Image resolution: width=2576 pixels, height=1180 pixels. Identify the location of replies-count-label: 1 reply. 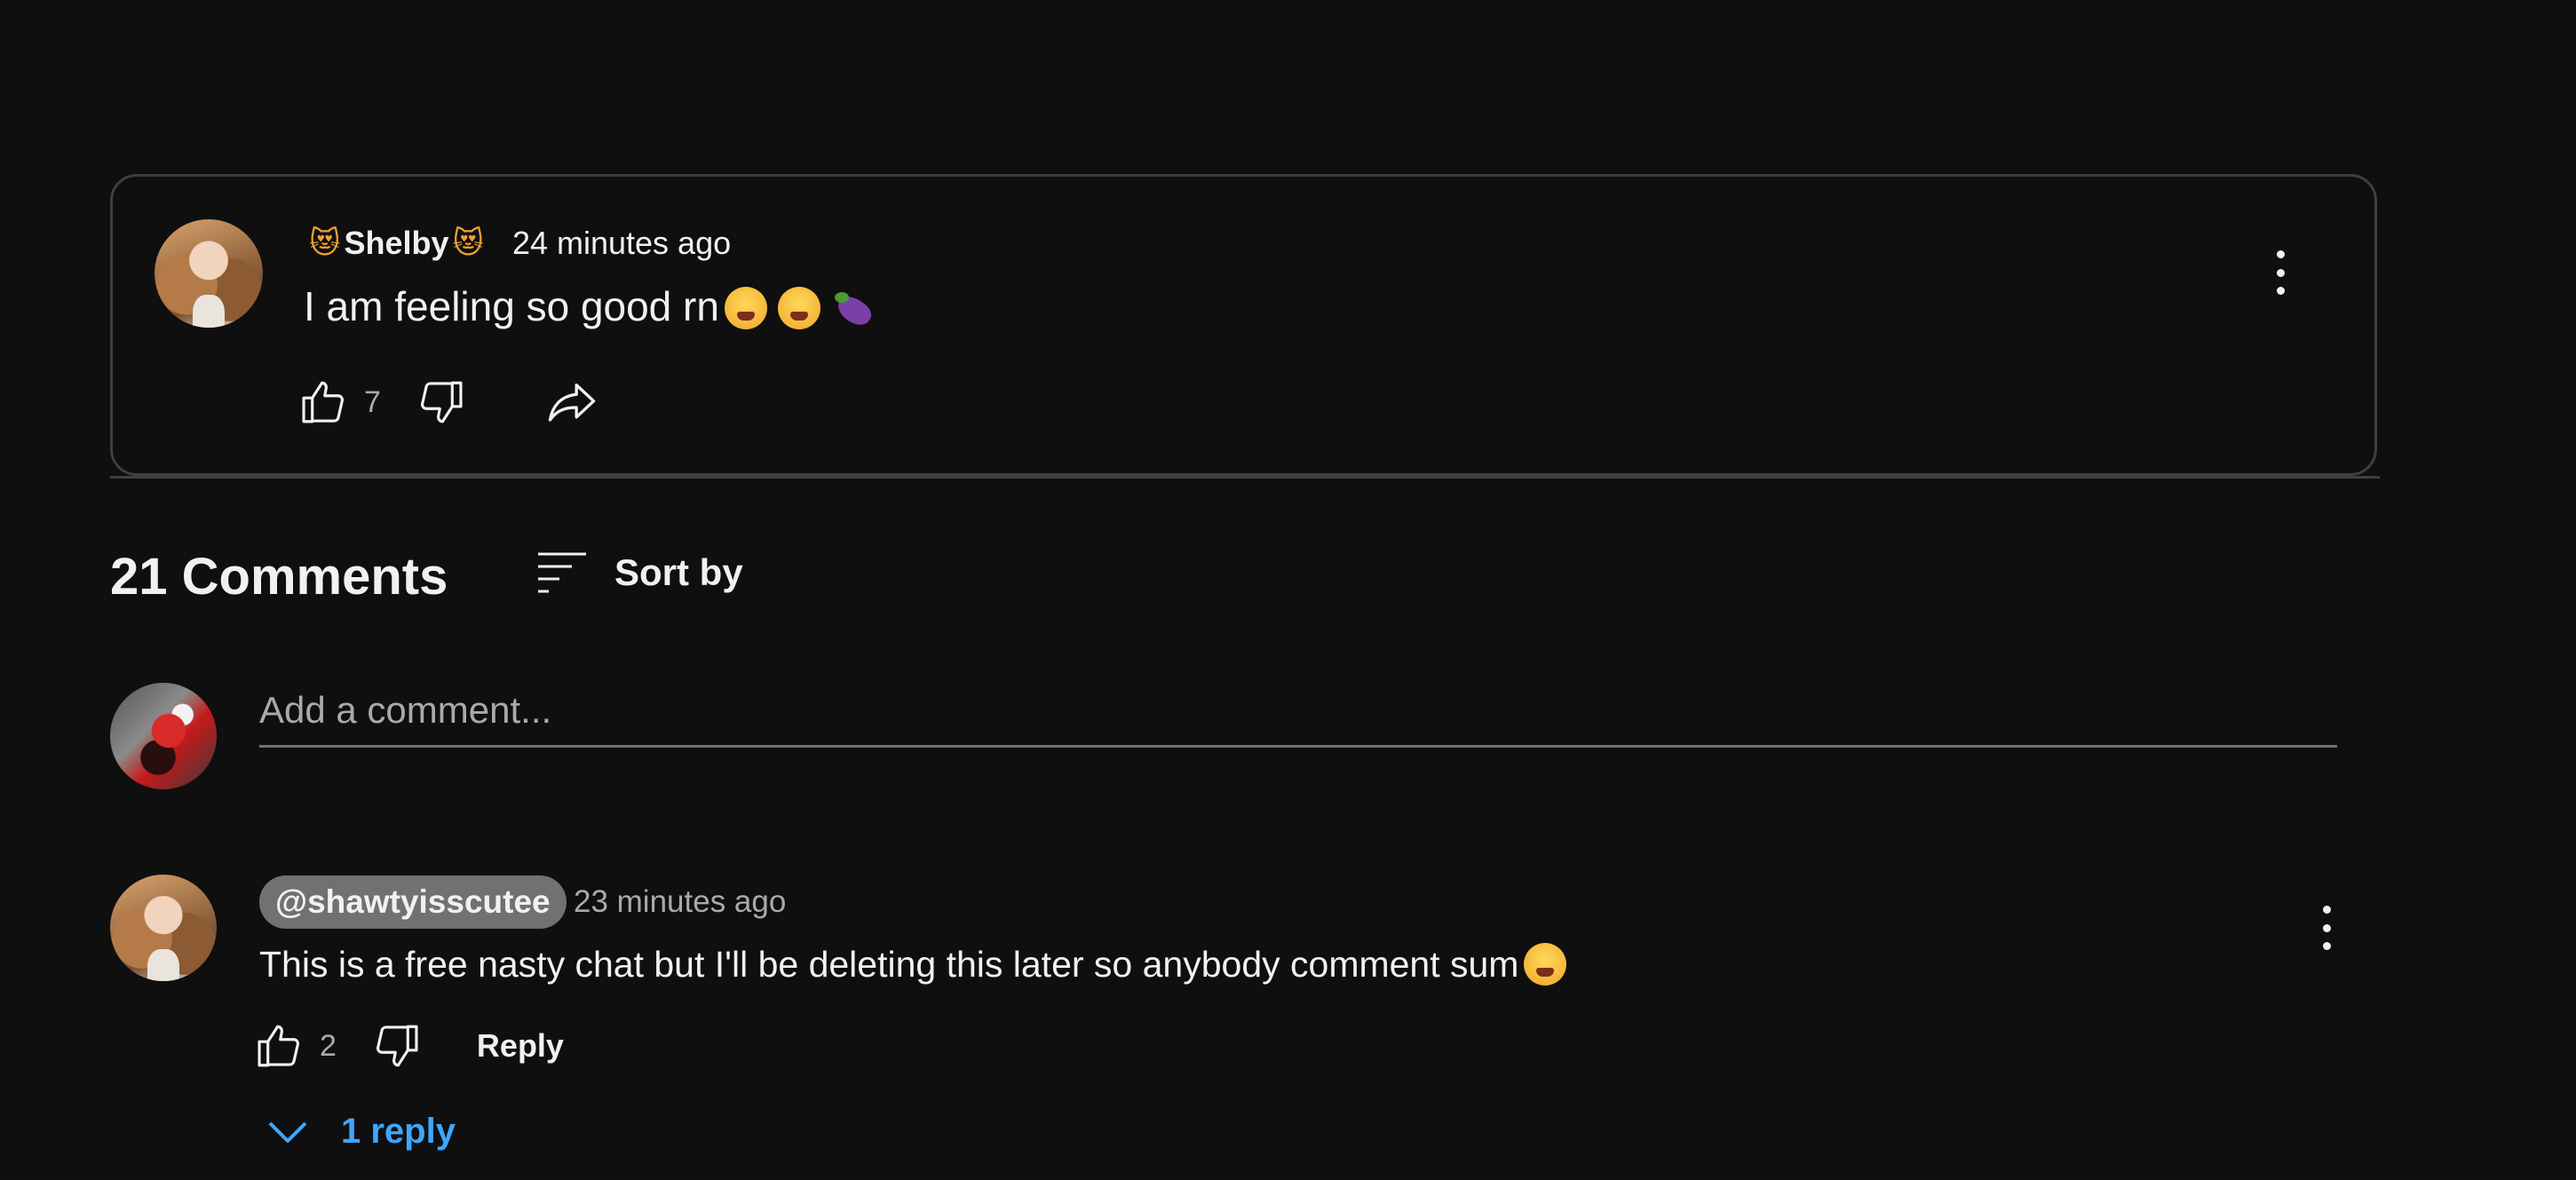
(399, 1132).